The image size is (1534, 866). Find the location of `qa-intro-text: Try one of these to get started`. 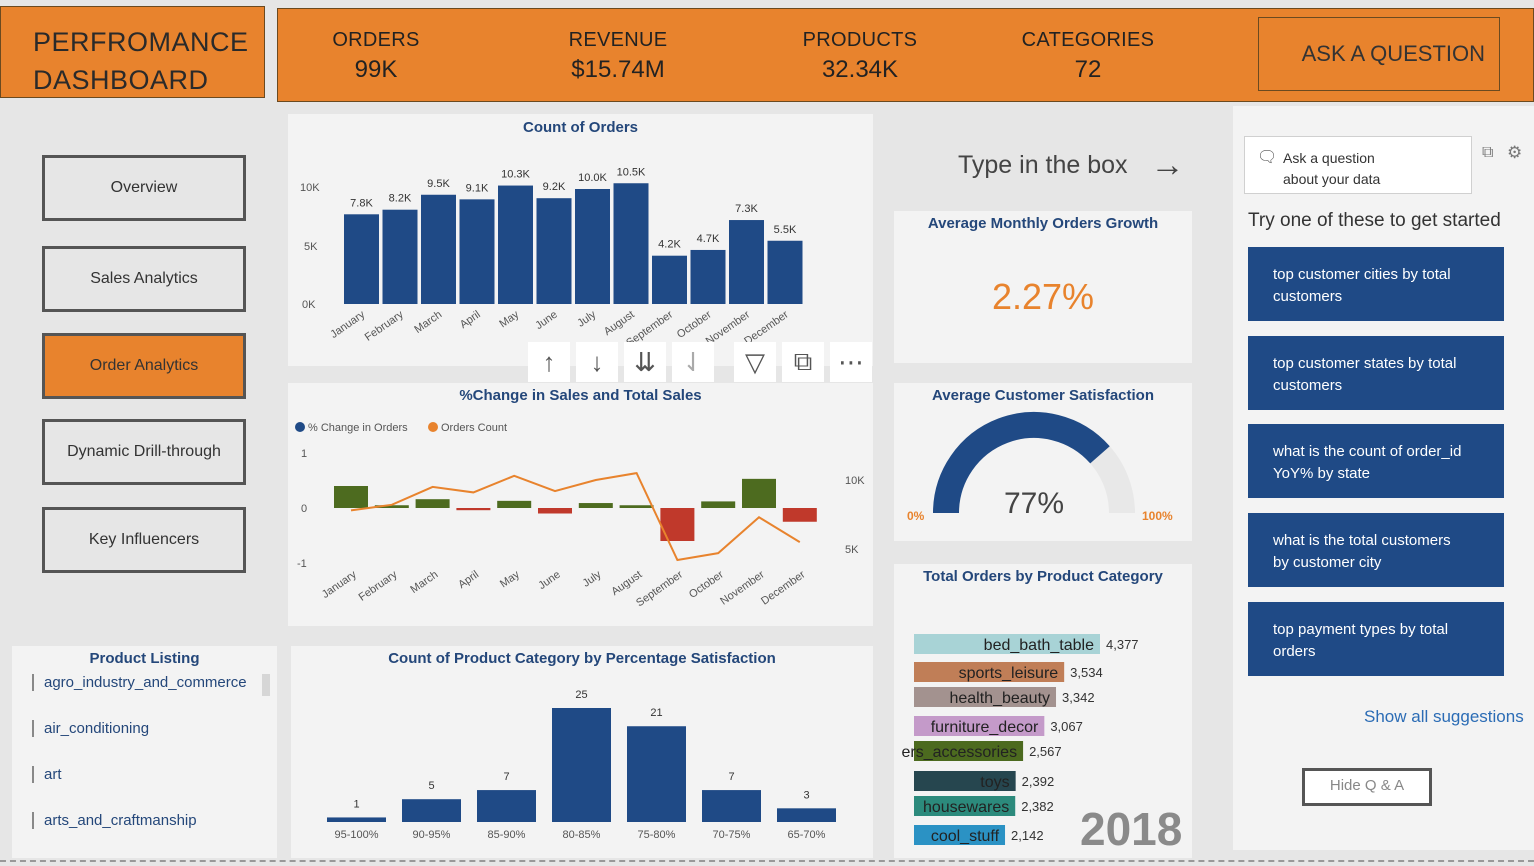

qa-intro-text: Try one of these to get started is located at coordinates (1374, 220).